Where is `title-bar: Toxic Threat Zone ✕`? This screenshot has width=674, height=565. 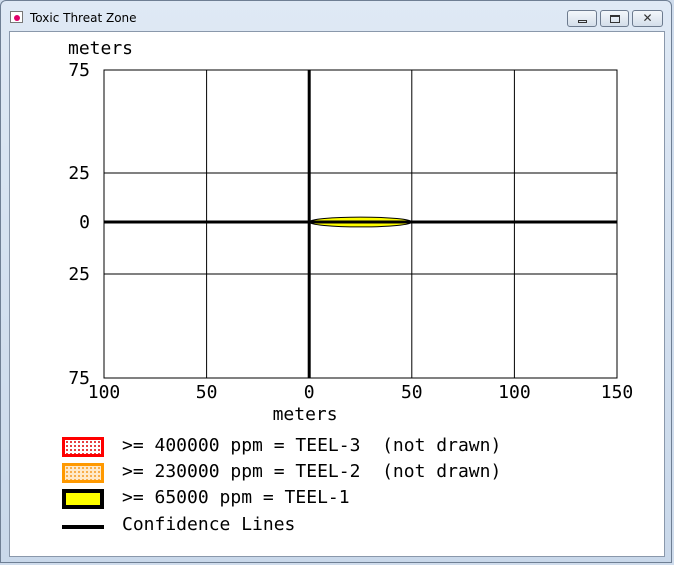
title-bar: Toxic Threat Zone ✕ is located at coordinates (336, 16).